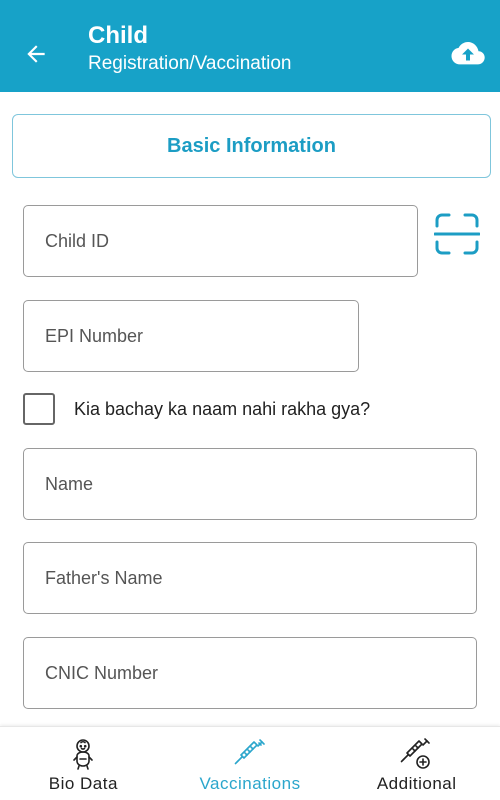 Image resolution: width=500 pixels, height=800 pixels. I want to click on child-id-input, so click(220, 241).